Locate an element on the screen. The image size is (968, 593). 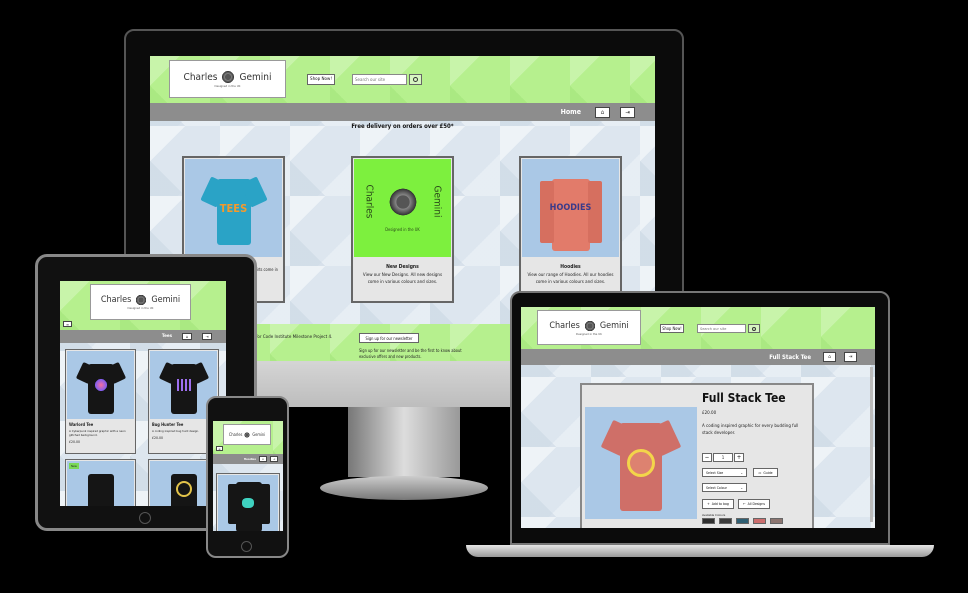
size-select: Select Size ⌄ is located at coordinates (724, 472).